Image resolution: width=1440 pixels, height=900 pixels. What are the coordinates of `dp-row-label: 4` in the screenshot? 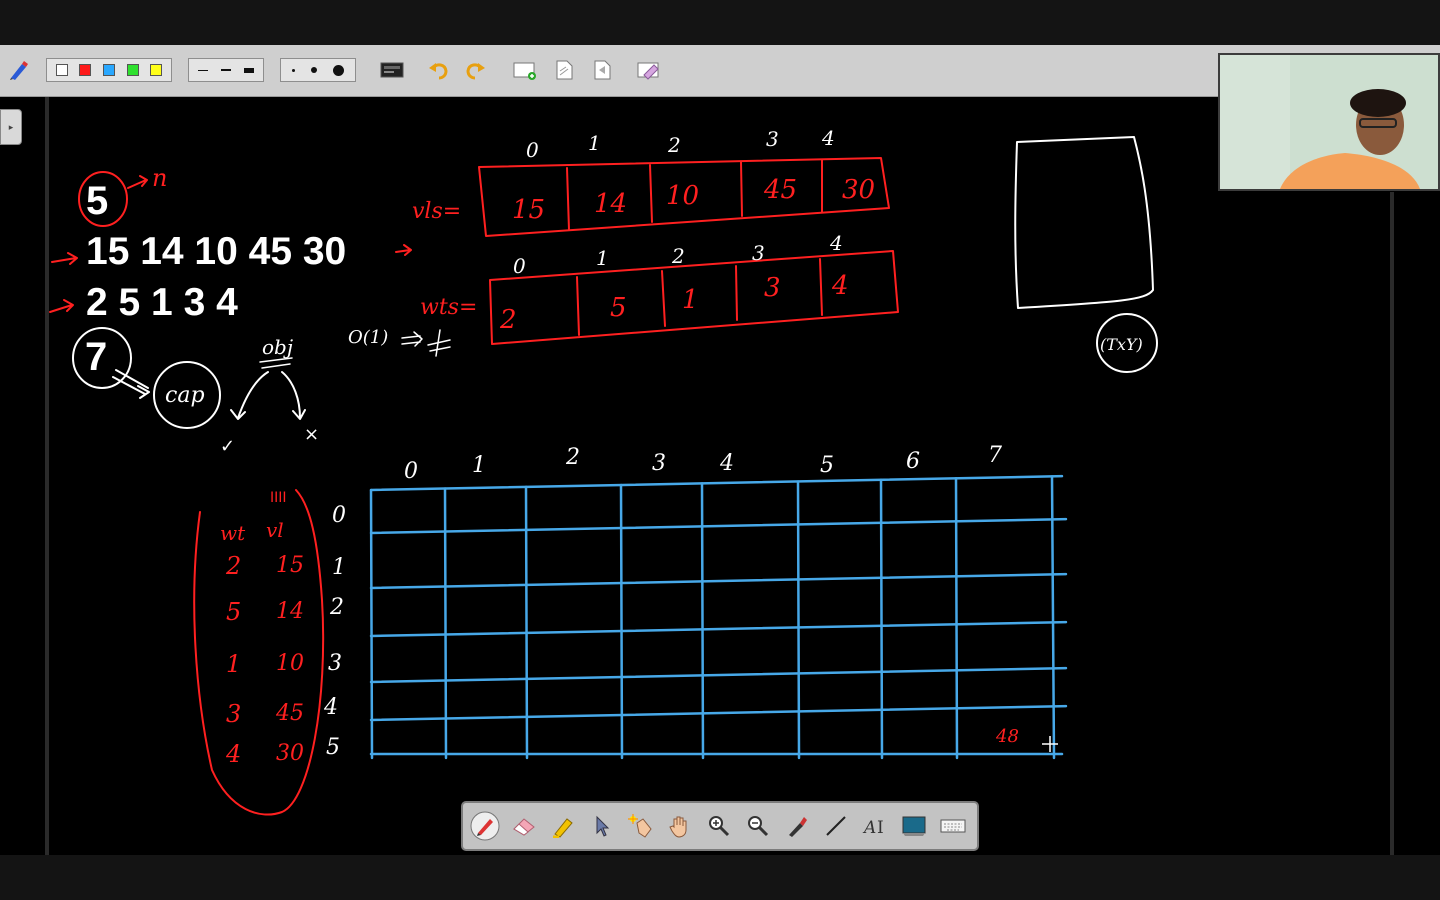 It's located at (330, 707).